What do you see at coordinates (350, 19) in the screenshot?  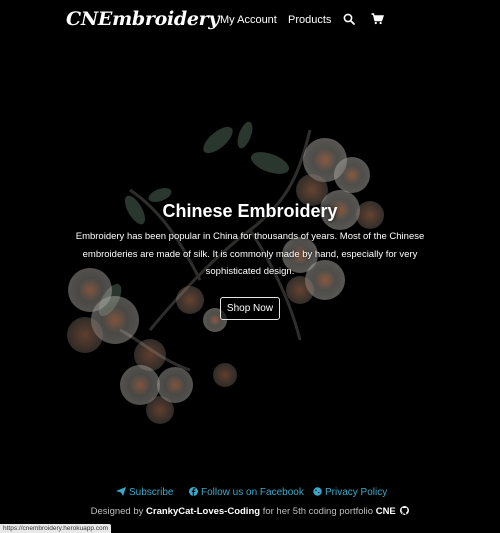 I see `search-icon` at bounding box center [350, 19].